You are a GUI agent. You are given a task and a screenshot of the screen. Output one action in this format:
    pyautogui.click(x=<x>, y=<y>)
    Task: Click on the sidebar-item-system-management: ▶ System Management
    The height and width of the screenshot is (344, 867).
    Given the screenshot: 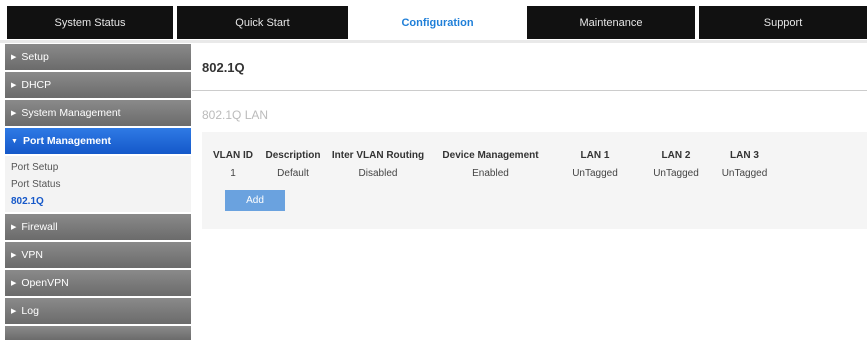 What is the action you would take?
    pyautogui.click(x=98, y=113)
    